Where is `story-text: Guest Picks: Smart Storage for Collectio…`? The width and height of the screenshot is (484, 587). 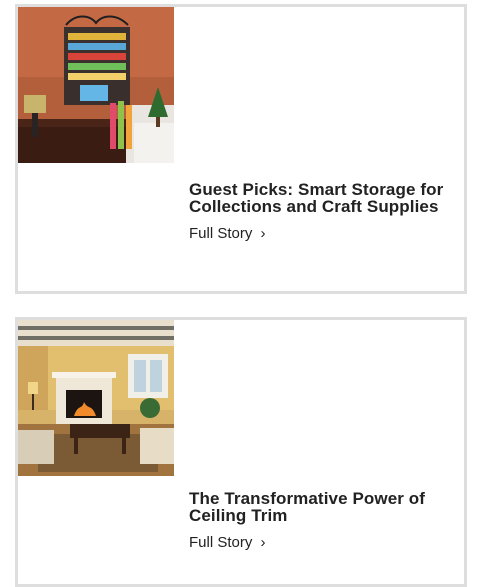
story-text: Guest Picks: Smart Storage for Collectio… is located at coordinates (324, 212).